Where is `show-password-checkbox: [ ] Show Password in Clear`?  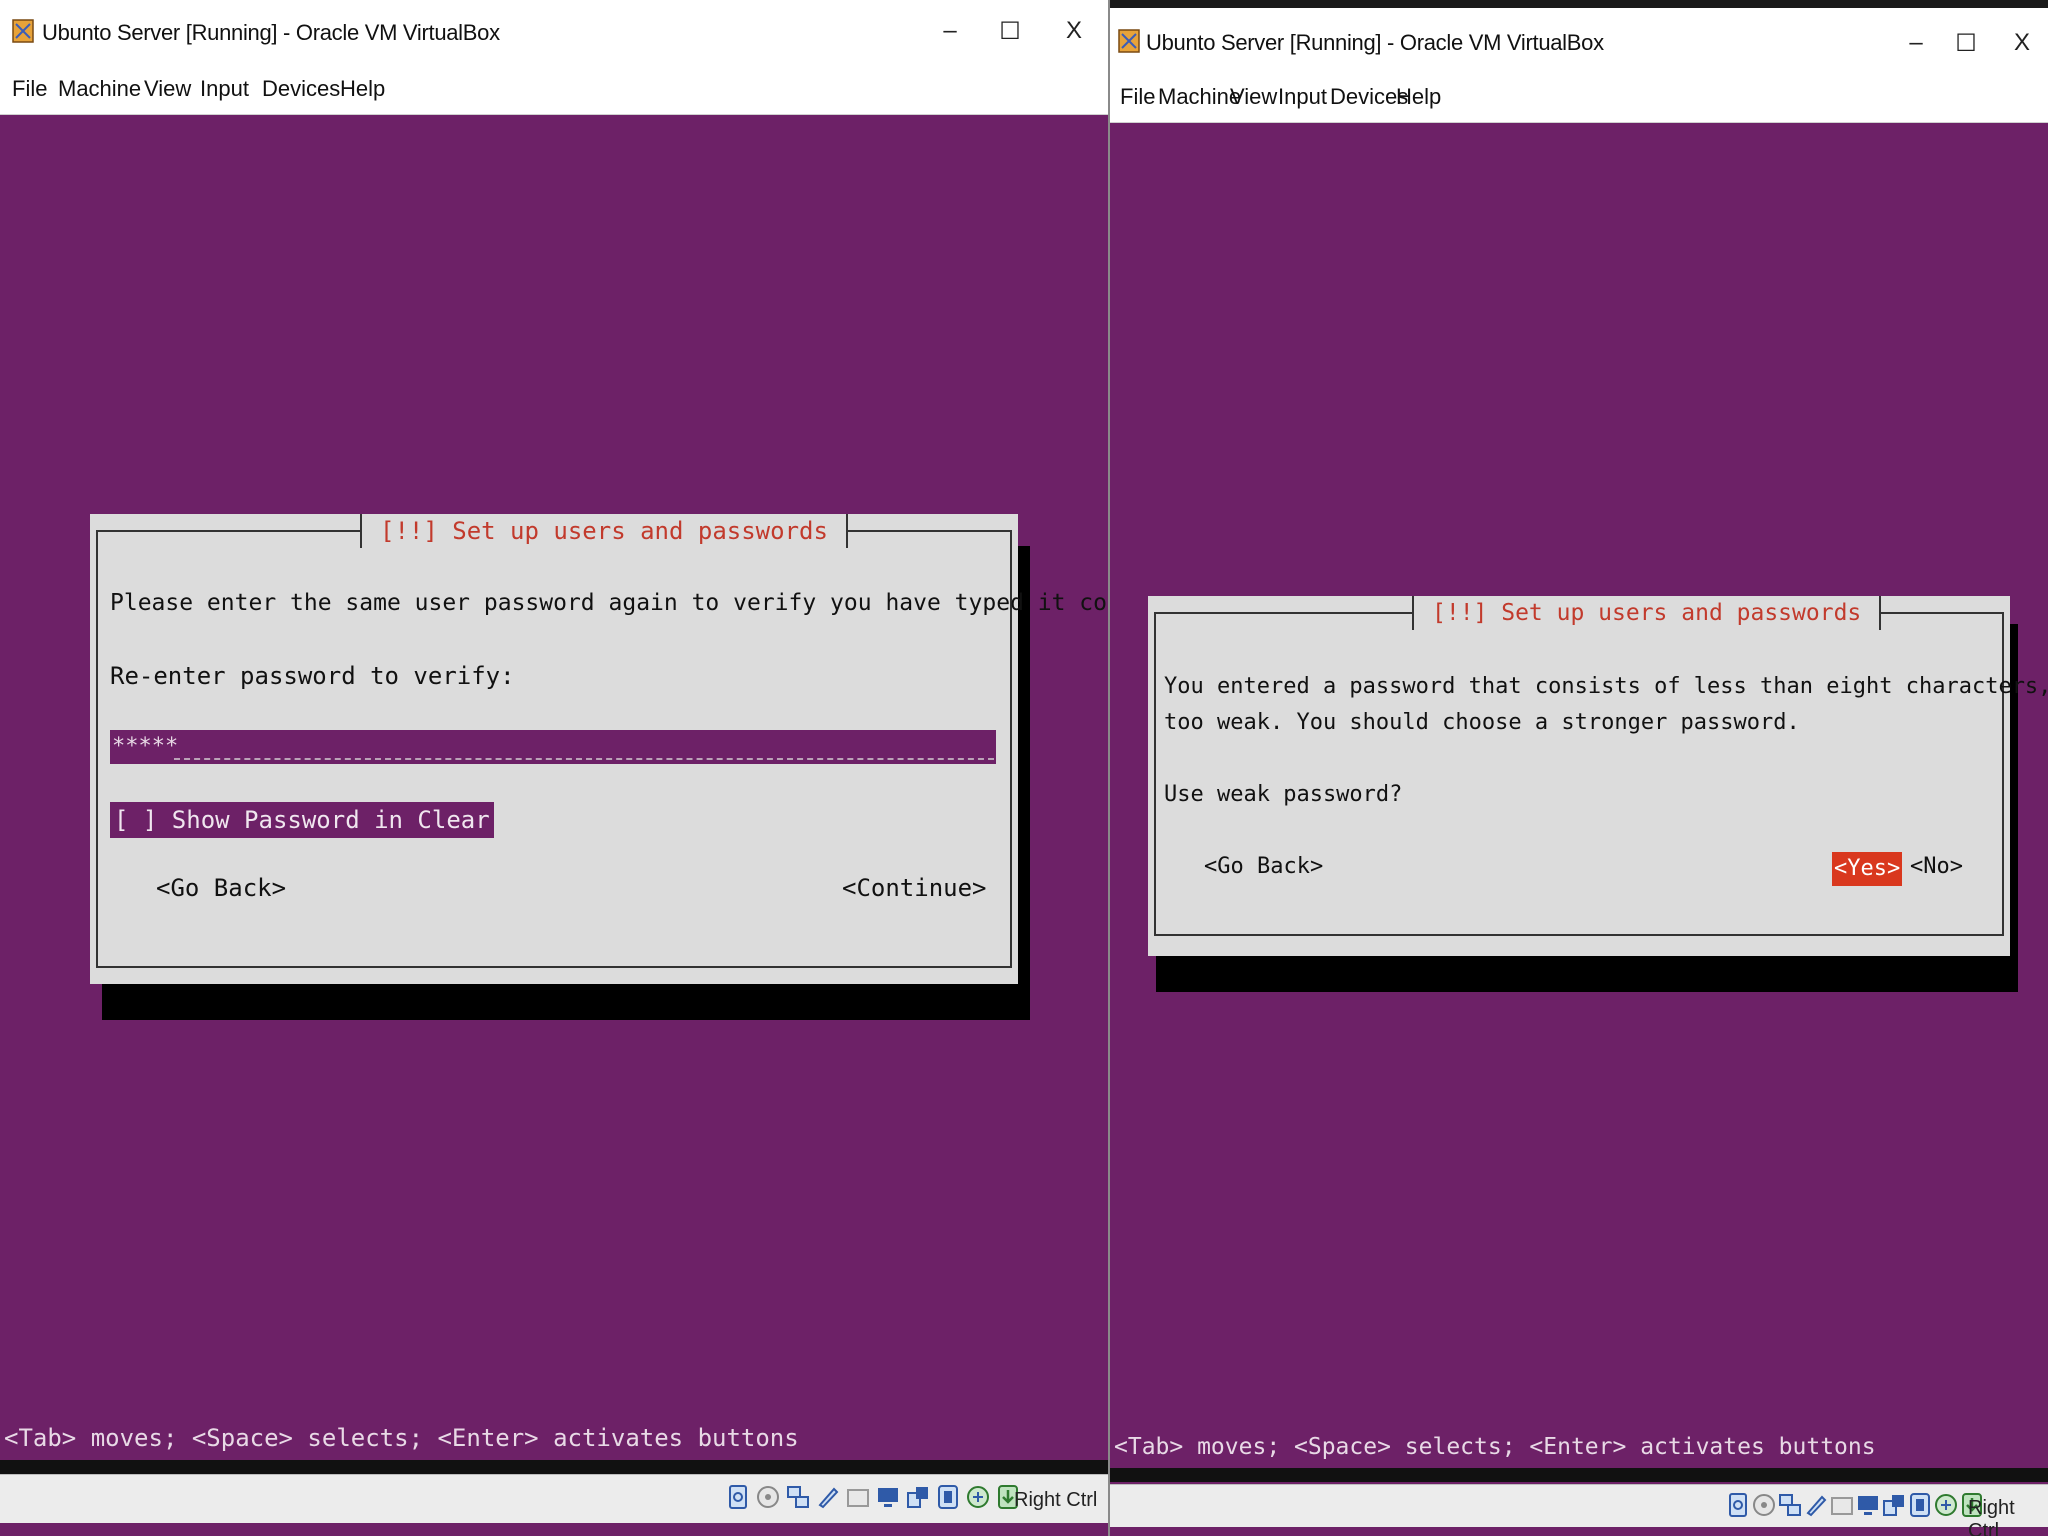
show-password-checkbox: [ ] Show Password in Clear is located at coordinates (302, 820).